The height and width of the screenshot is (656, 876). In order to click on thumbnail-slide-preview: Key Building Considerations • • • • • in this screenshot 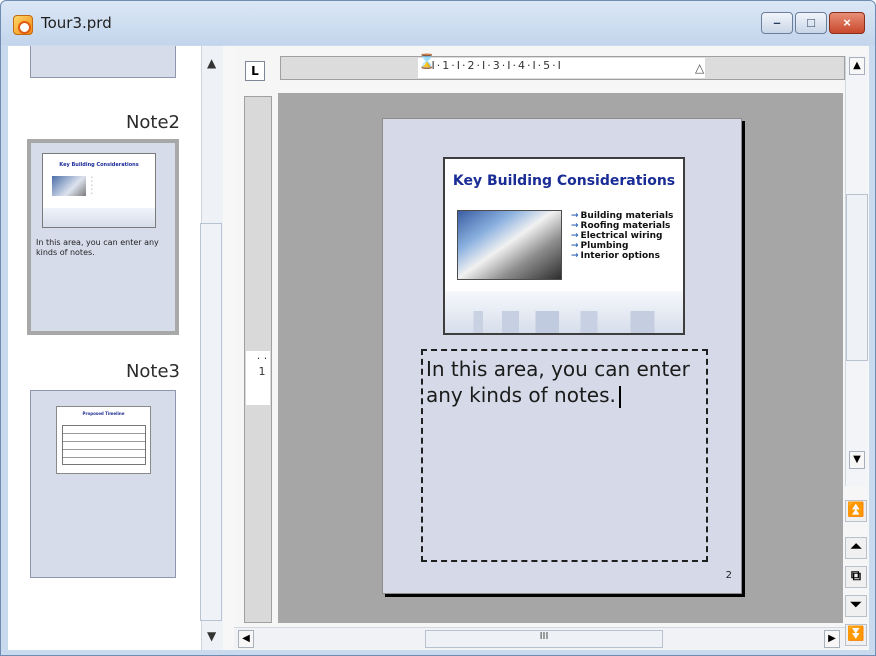, I will do `click(99, 190)`.